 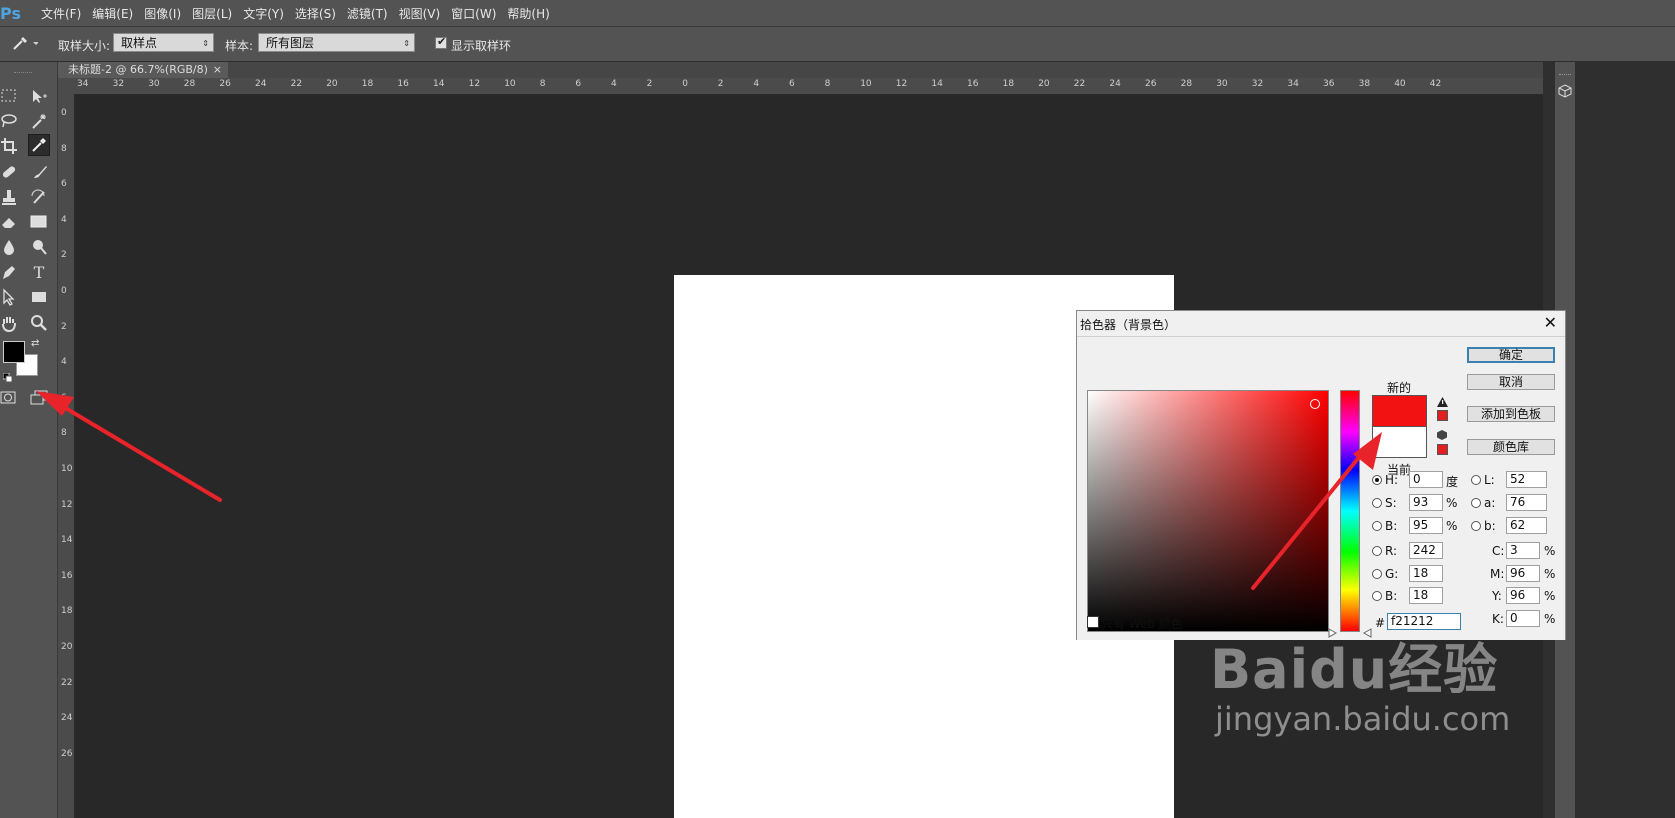 I want to click on menu-view: 视图(V), so click(x=420, y=13).